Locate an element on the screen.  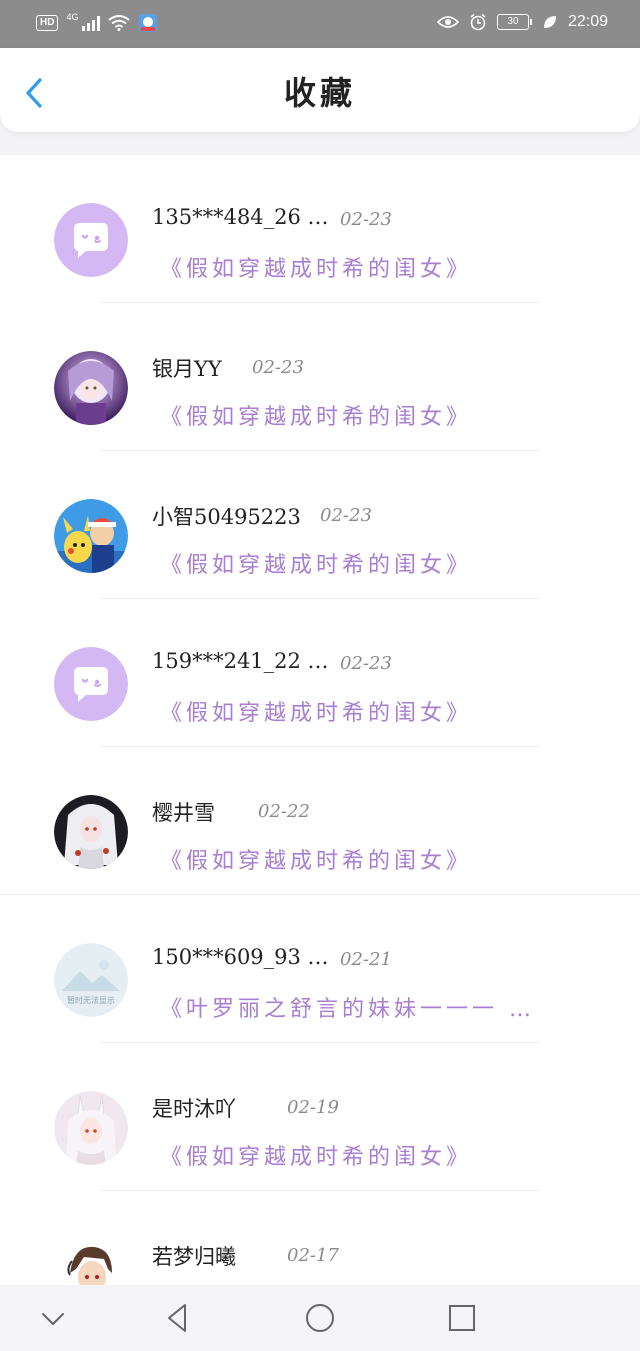
pikachu-ash-avatar-icon is located at coordinates (91, 536).